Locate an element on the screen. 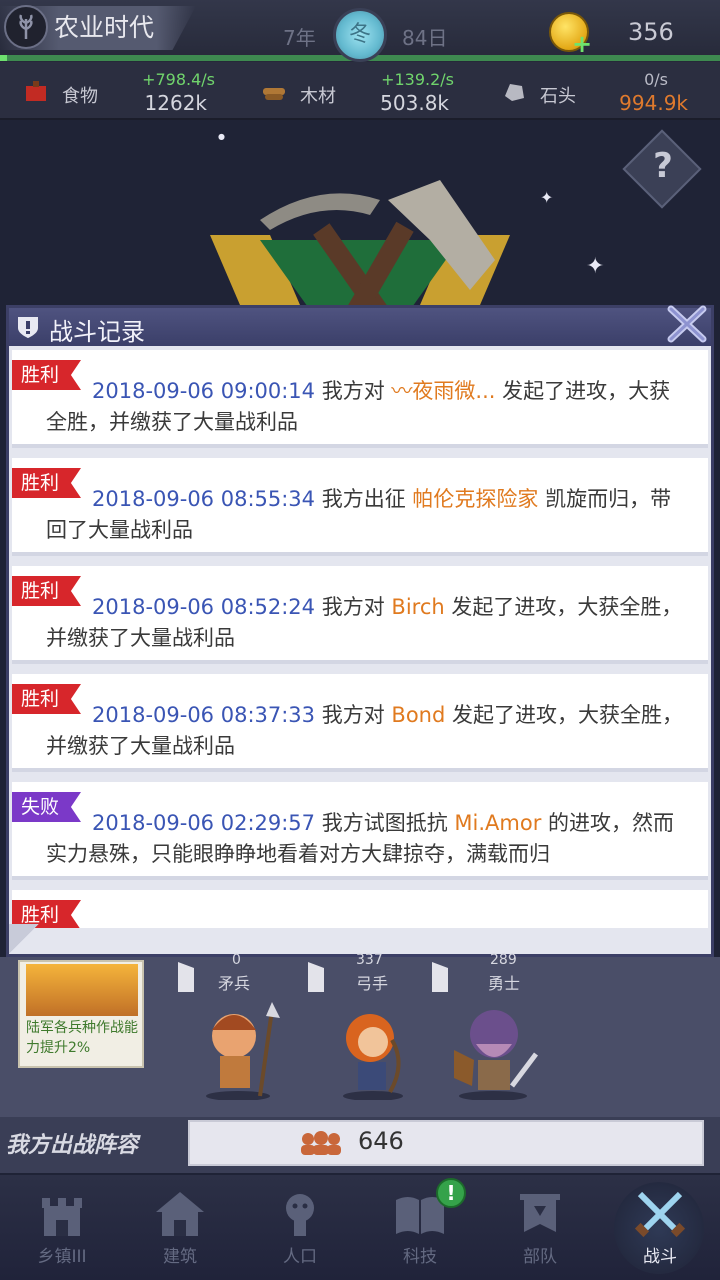  close-icon is located at coordinates (687, 324).